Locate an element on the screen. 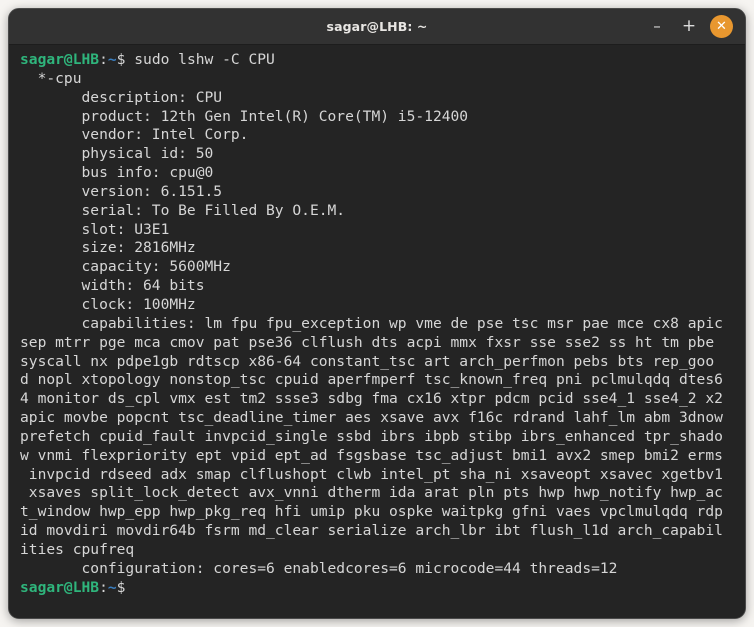  prompt-line-last: sagar@LHB:~$ is located at coordinates (72, 587).